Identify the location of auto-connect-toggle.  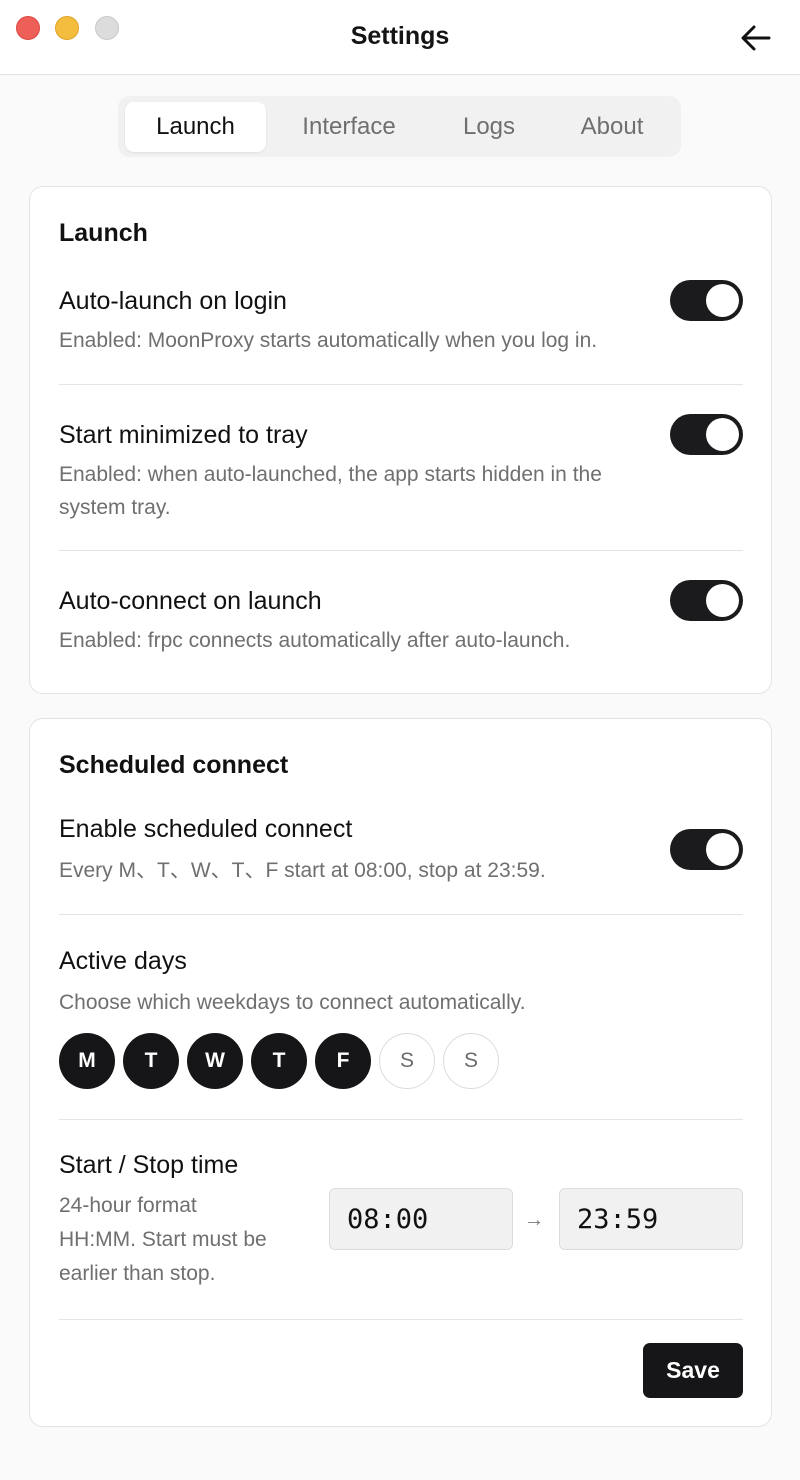
(706, 600).